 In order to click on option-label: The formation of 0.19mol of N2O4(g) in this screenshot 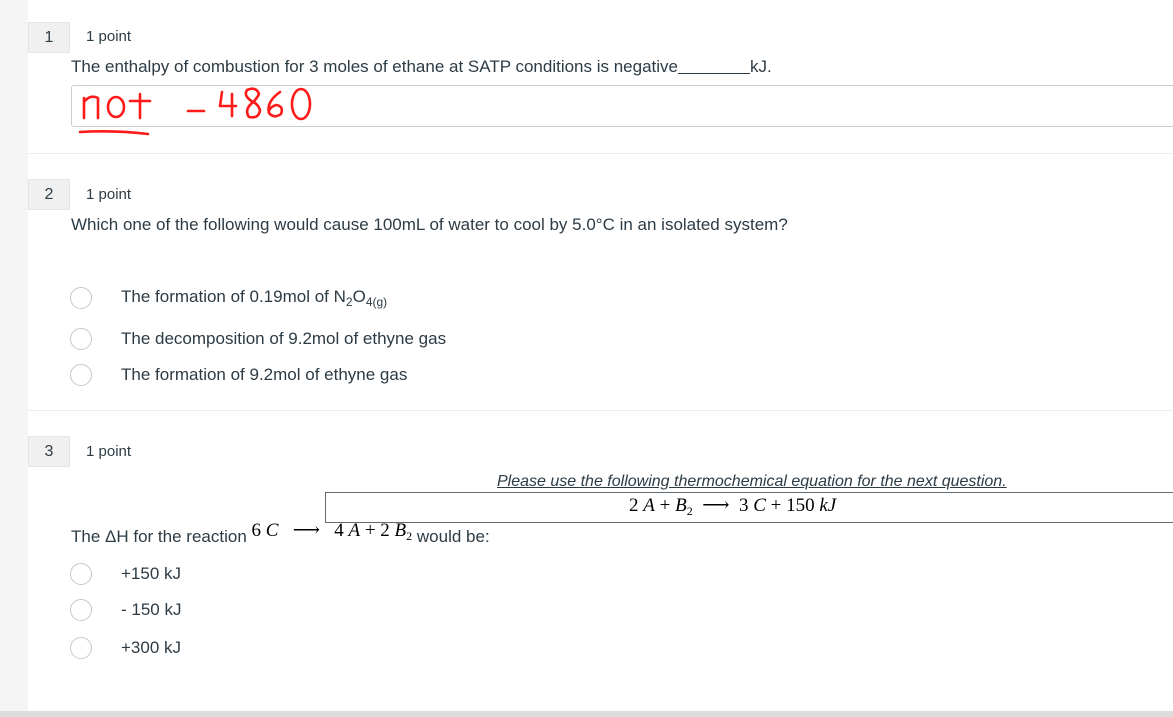, I will do `click(254, 298)`.